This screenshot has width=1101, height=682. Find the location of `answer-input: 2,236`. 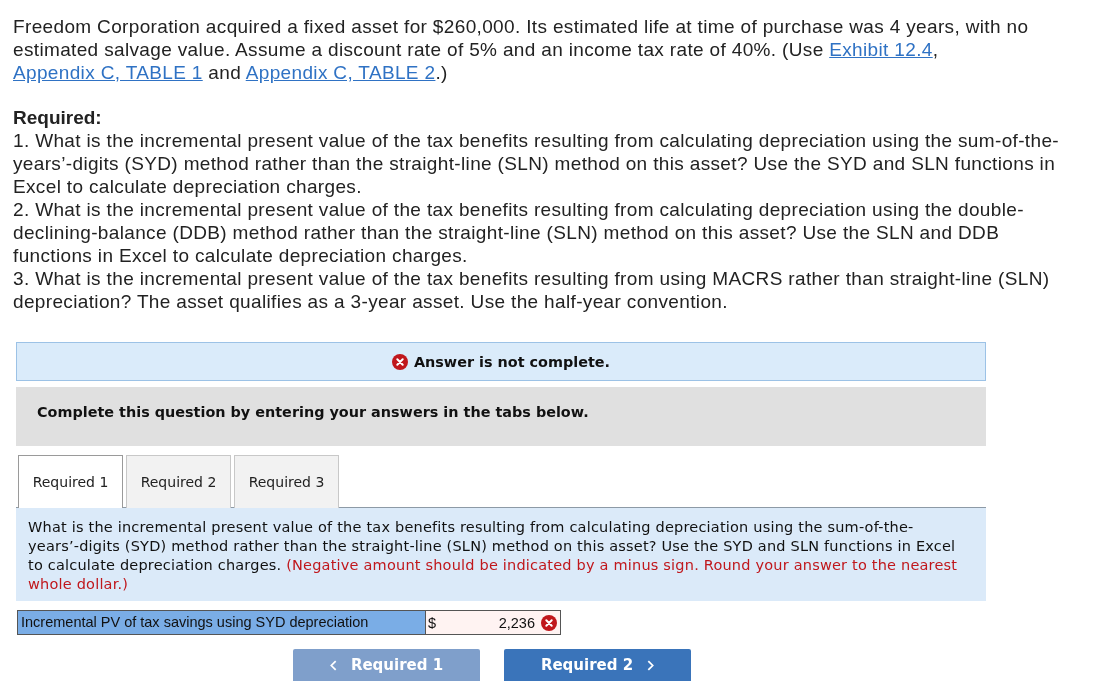

answer-input: 2,236 is located at coordinates (488, 622).